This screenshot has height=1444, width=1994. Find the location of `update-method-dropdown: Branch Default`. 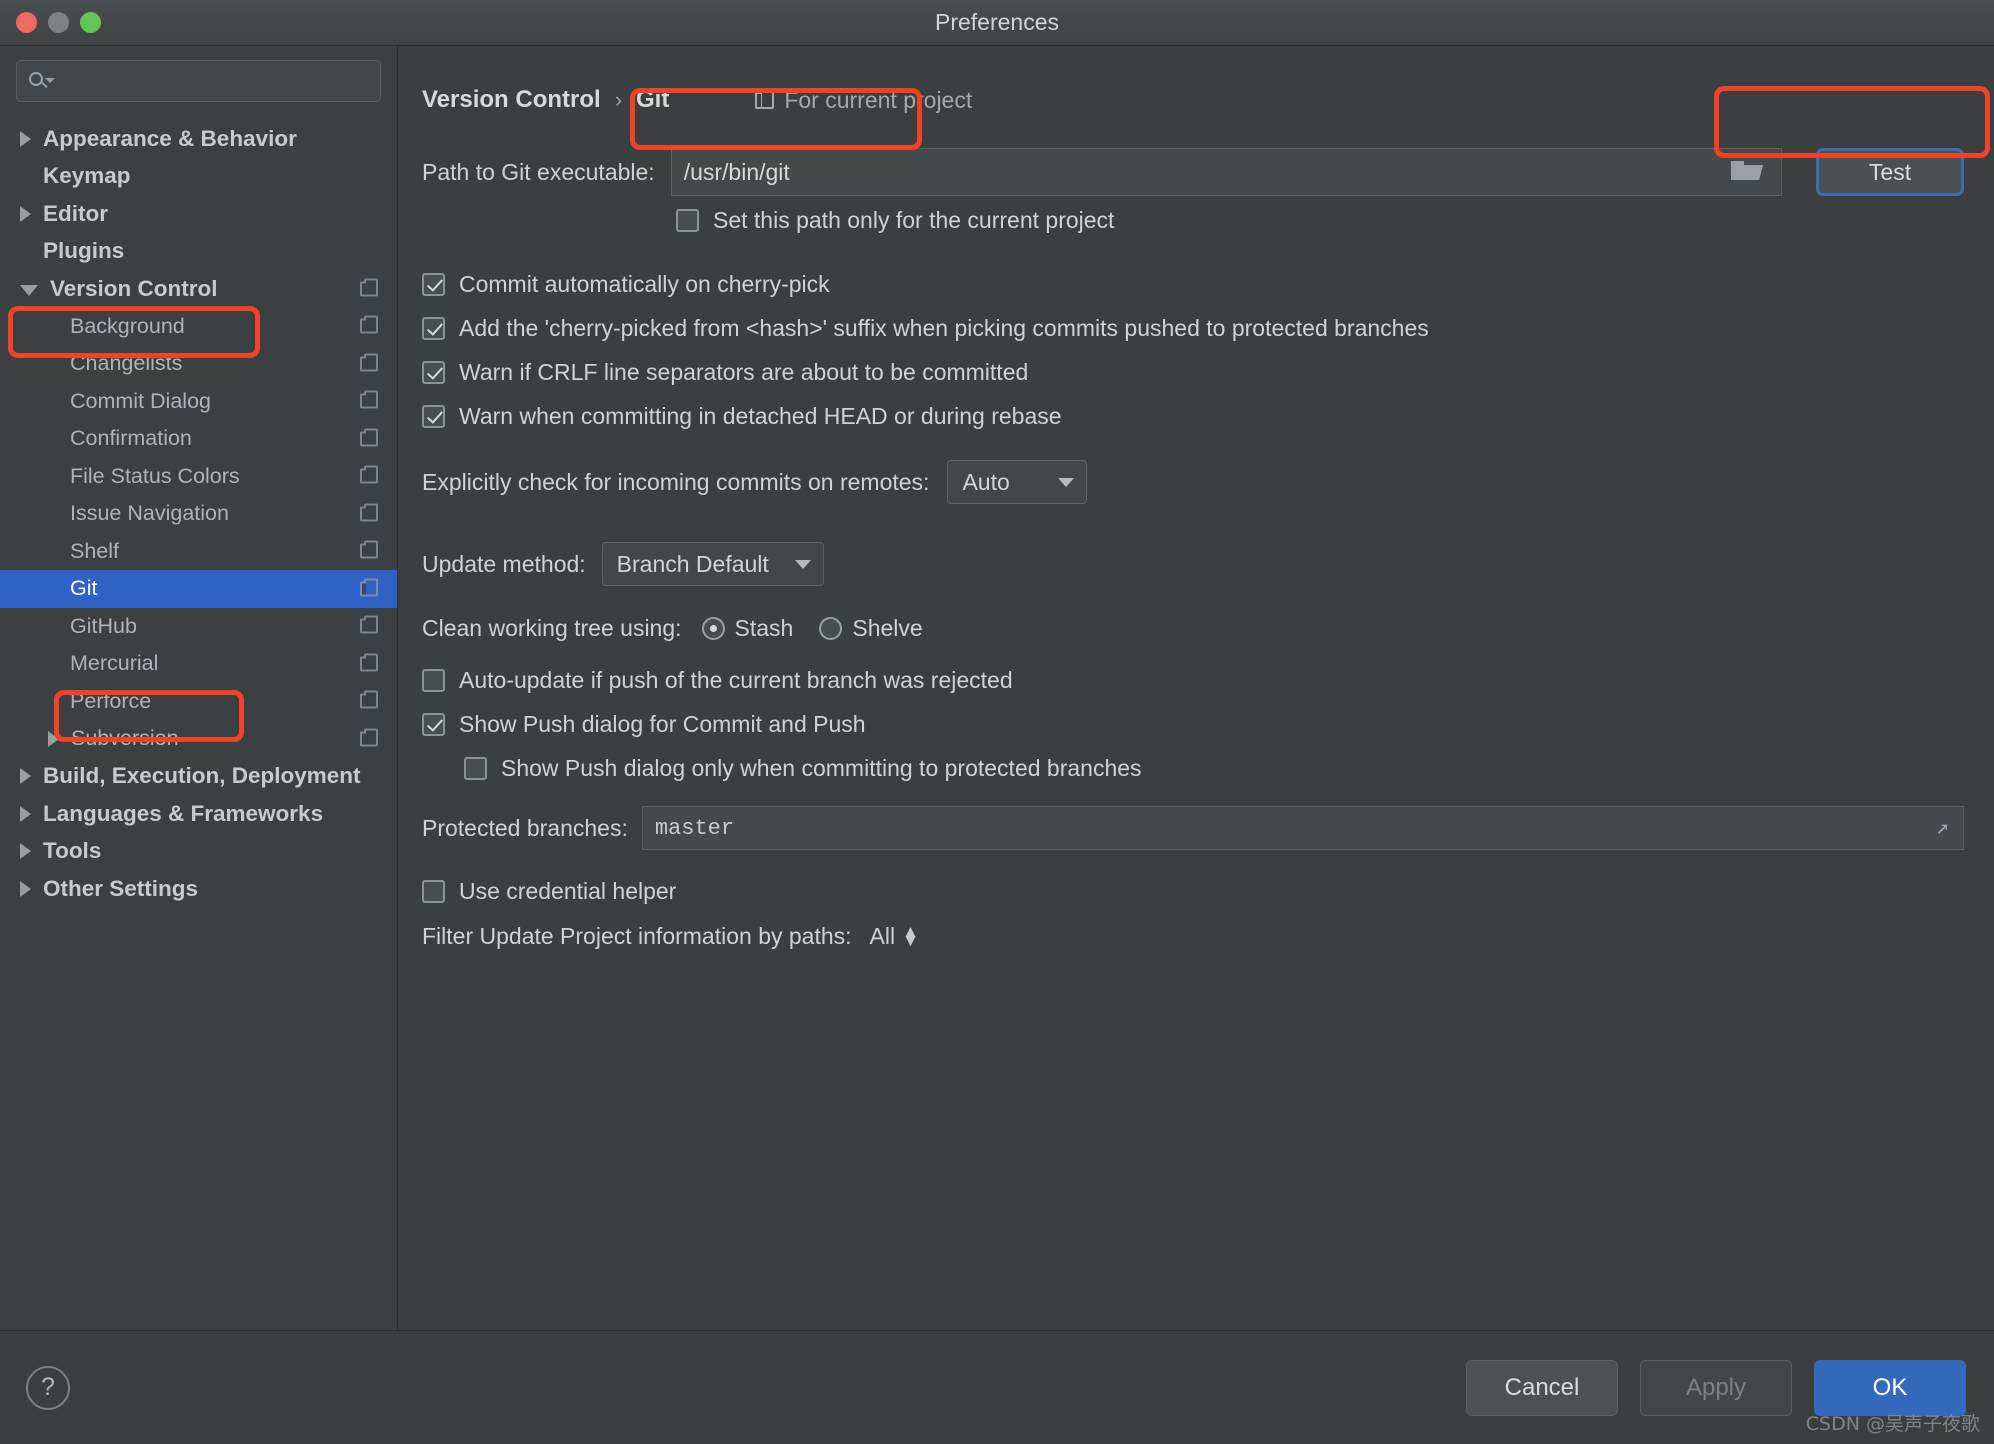

update-method-dropdown: Branch Default is located at coordinates (712, 564).